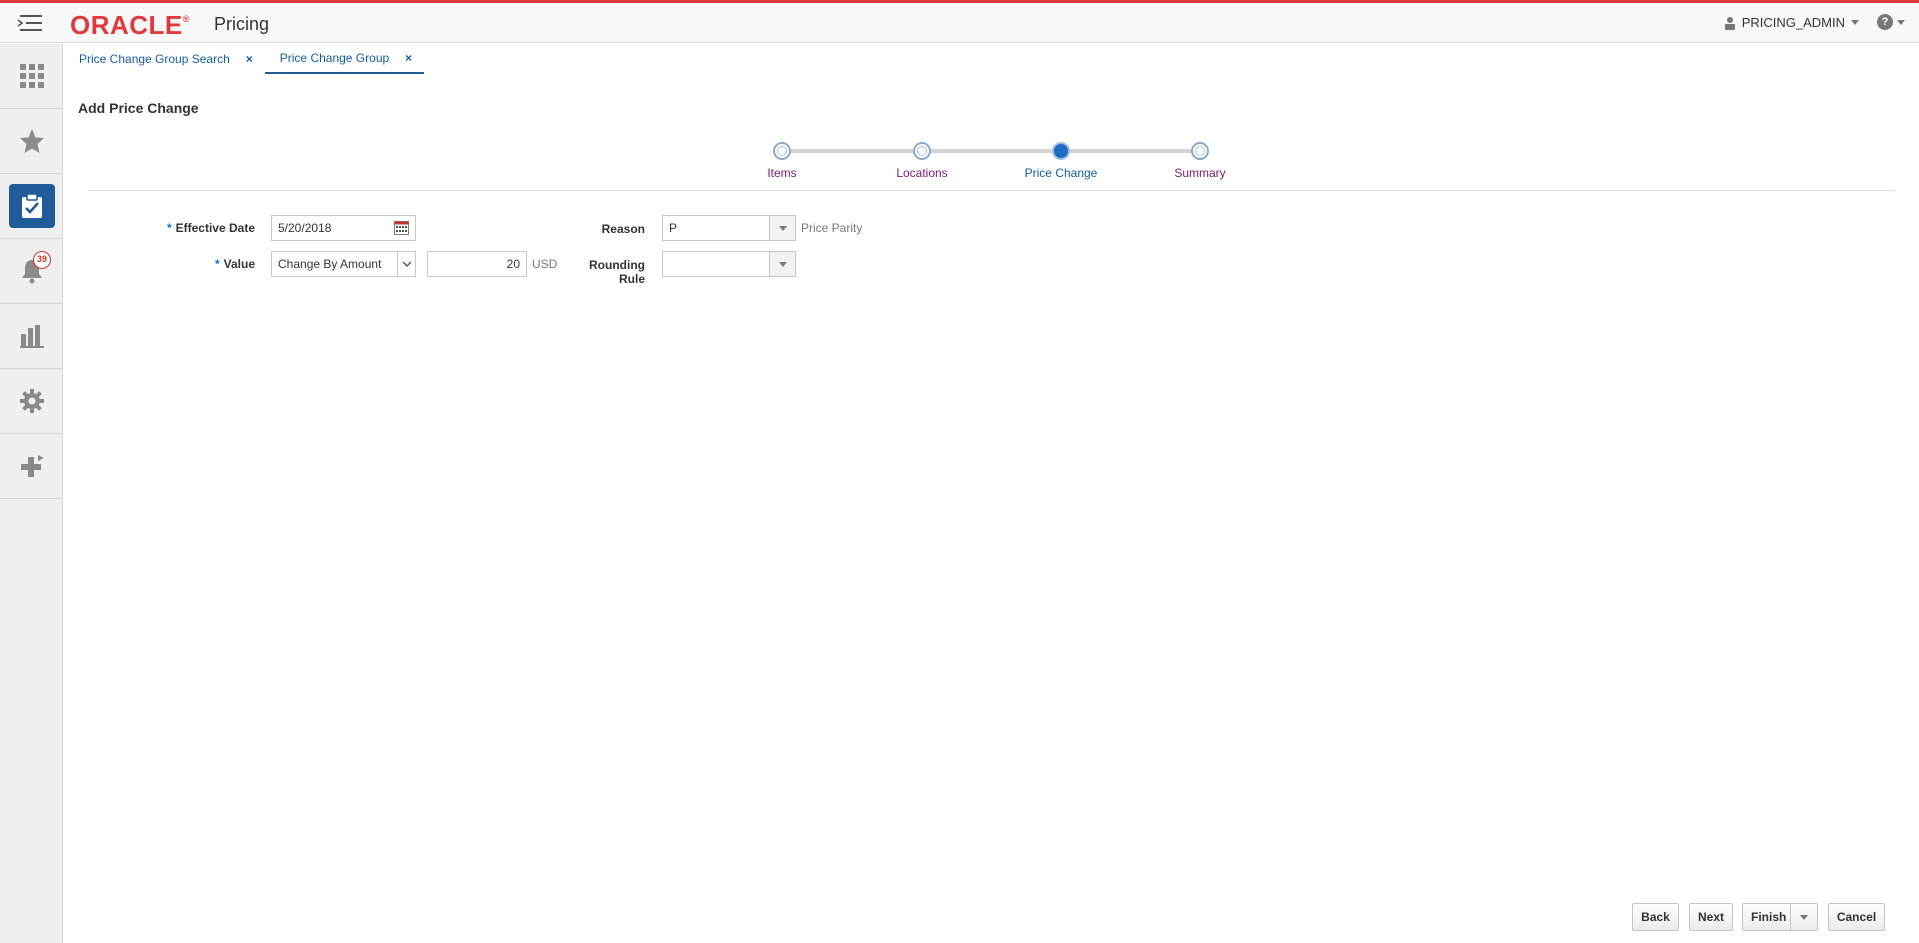  I want to click on effective-date-label: * Effective Date, so click(210, 228).